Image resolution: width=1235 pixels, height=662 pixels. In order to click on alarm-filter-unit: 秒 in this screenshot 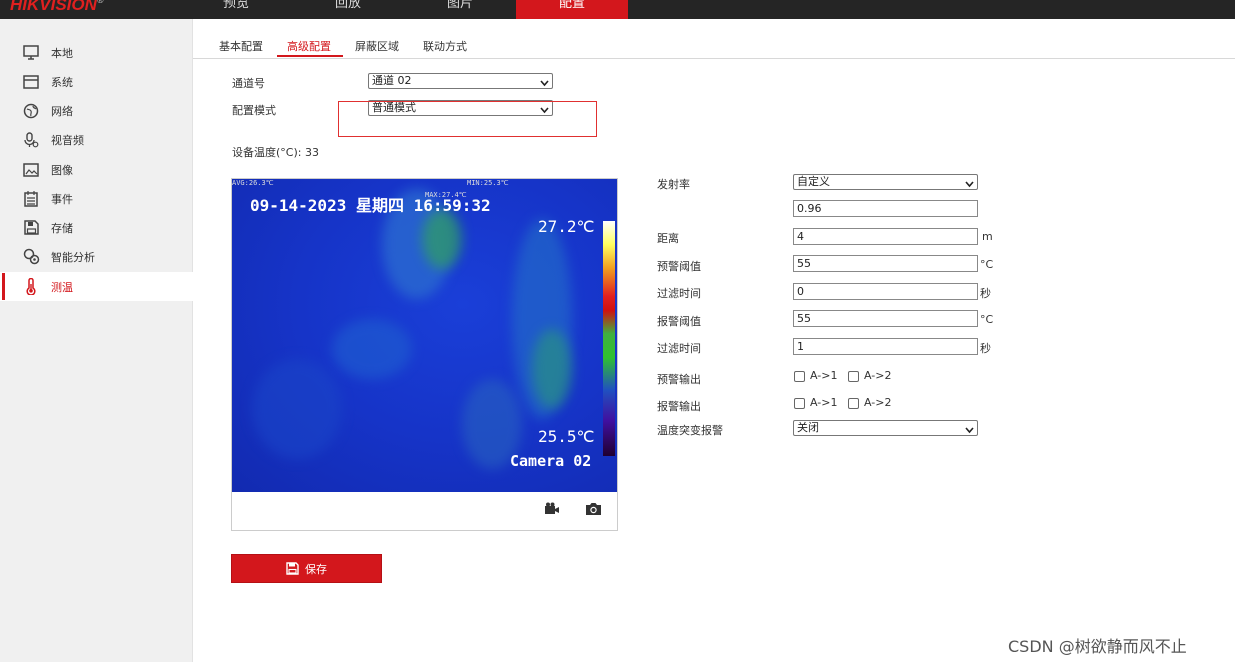, I will do `click(985, 348)`.